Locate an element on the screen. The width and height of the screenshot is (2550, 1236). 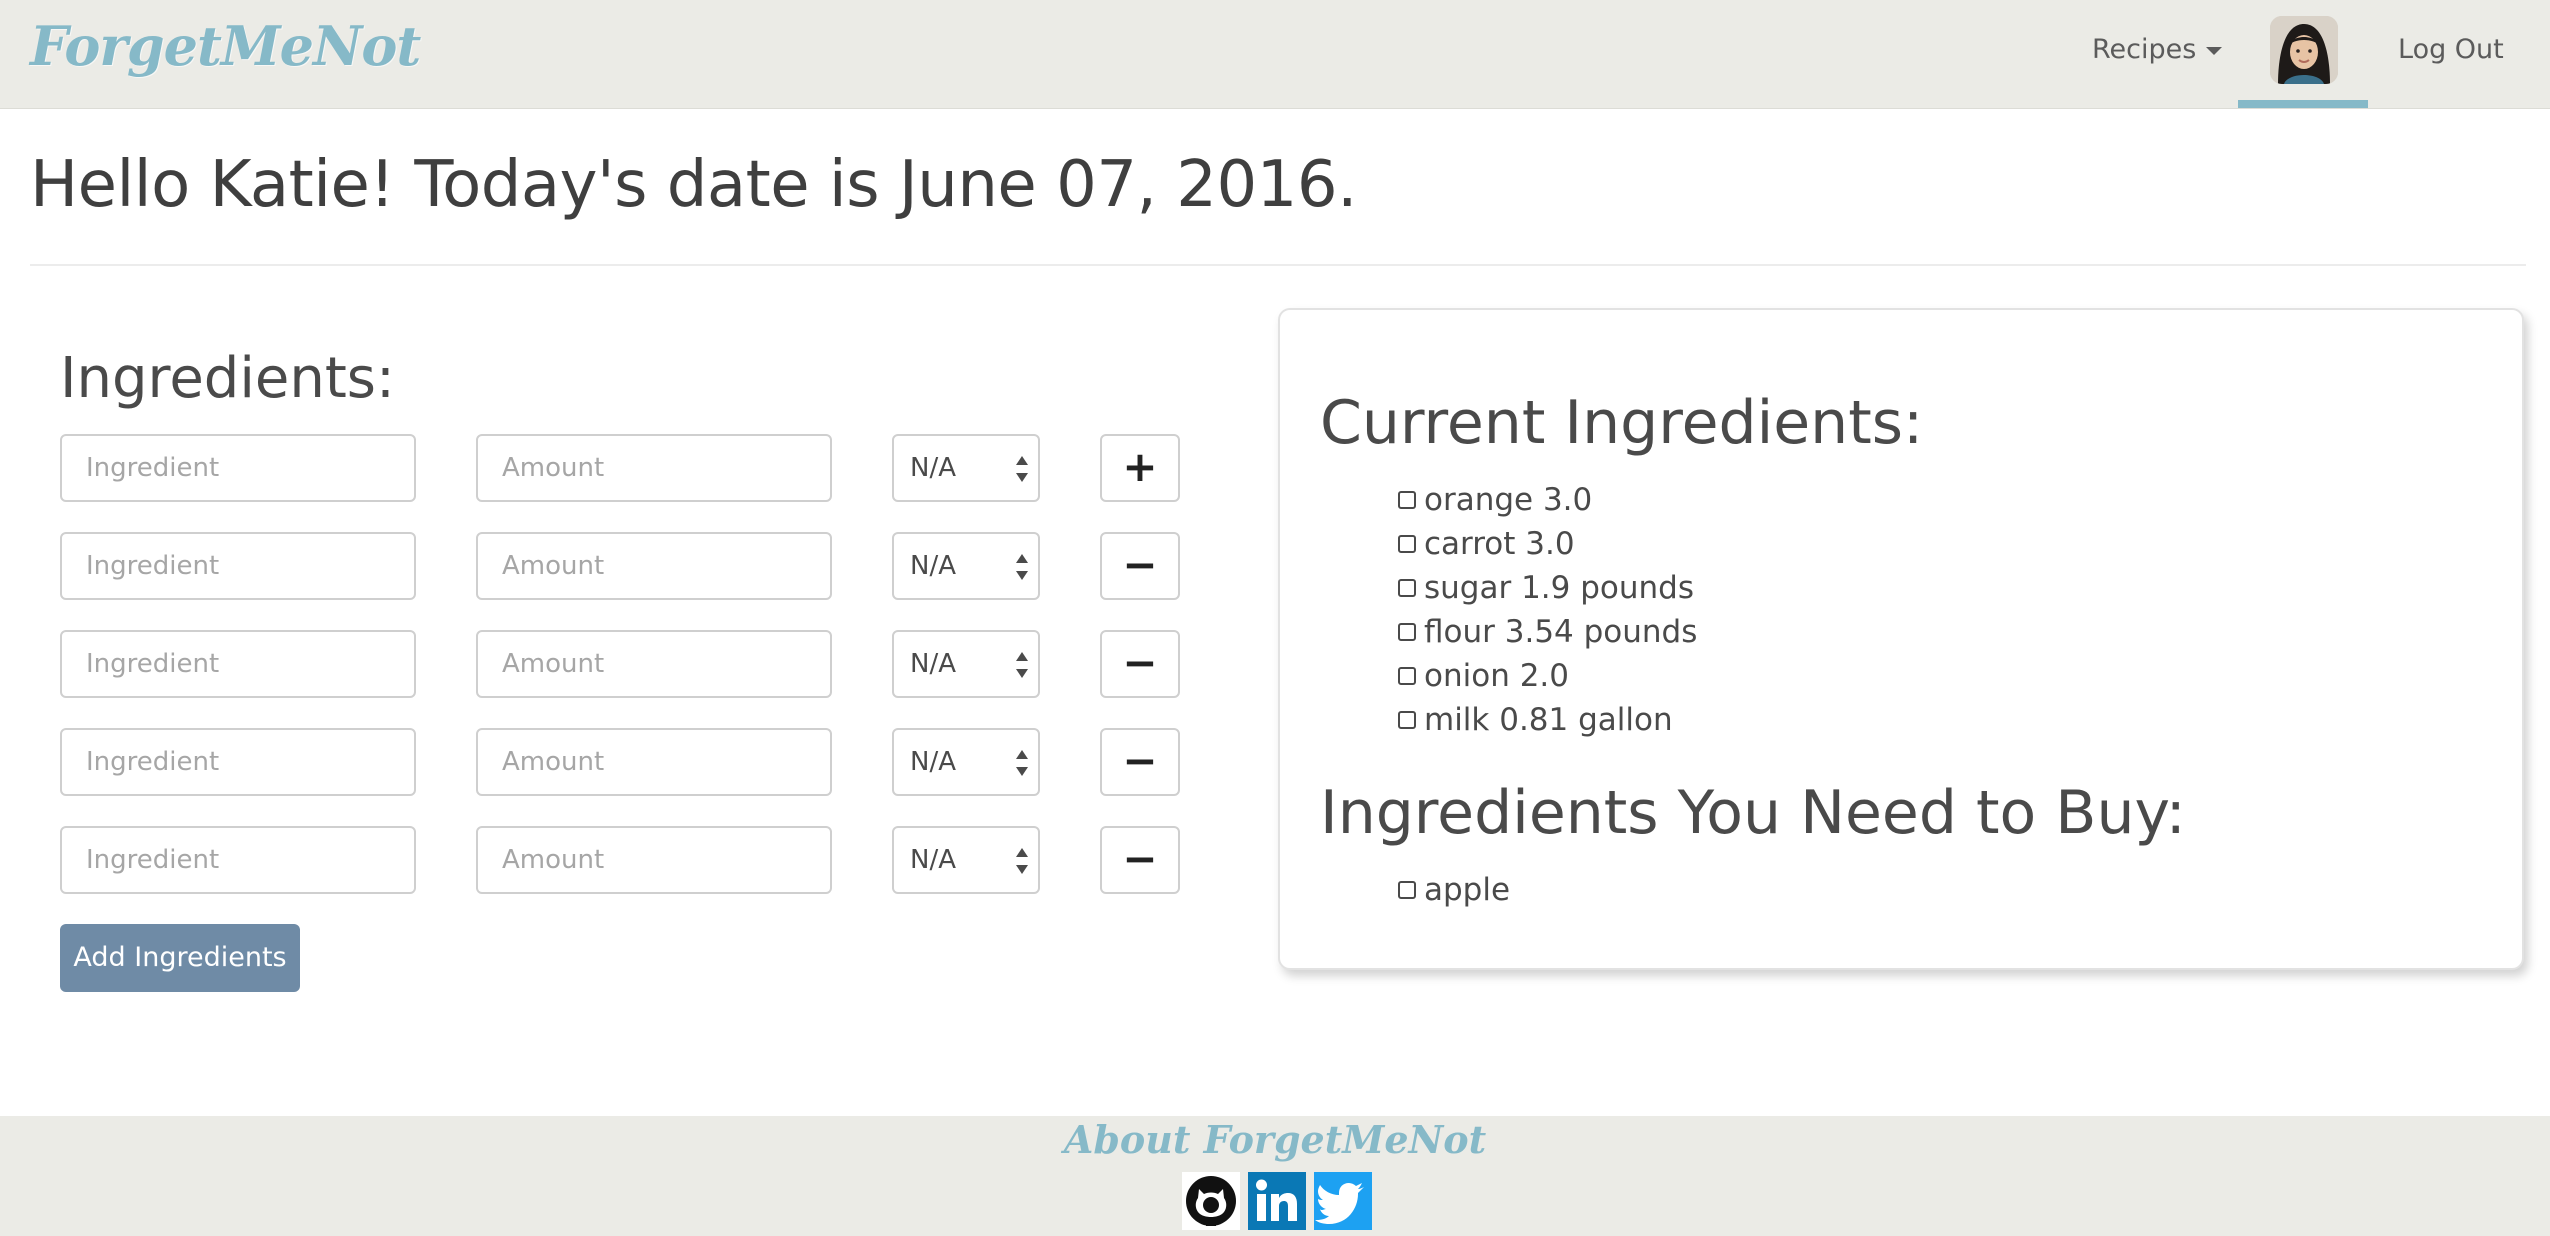
add-row-button: + is located at coordinates (1140, 468).